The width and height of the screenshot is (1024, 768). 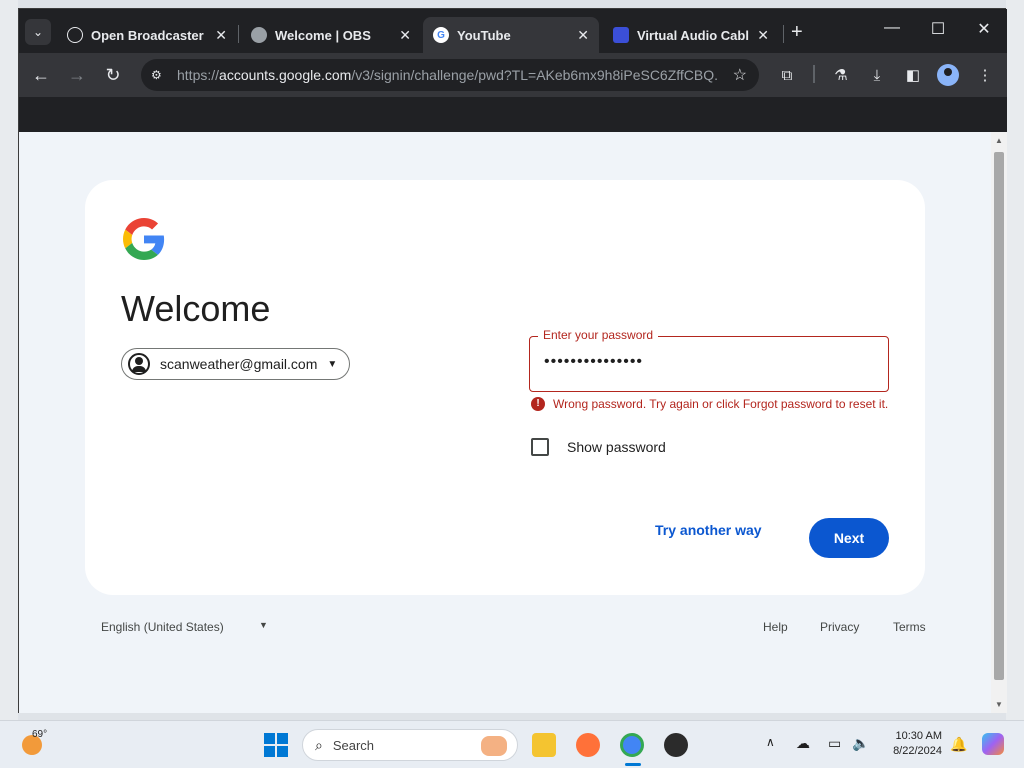 I want to click on next-button: Next, so click(x=849, y=538).